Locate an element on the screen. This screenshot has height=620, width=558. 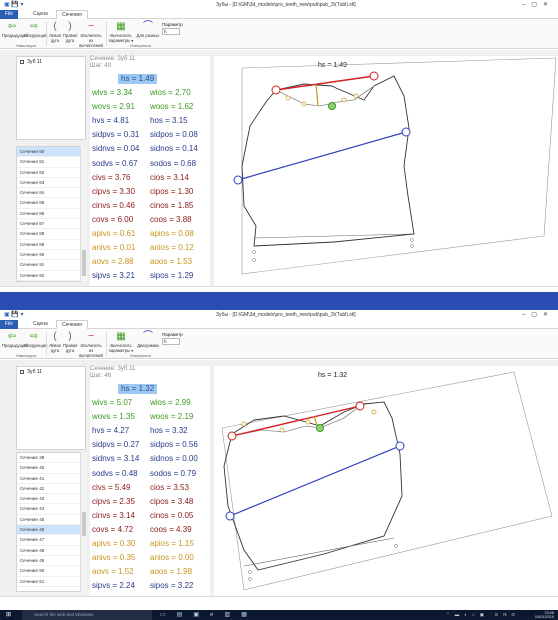
section-list-item: Сечение 90 is located at coordinates (51, 255).